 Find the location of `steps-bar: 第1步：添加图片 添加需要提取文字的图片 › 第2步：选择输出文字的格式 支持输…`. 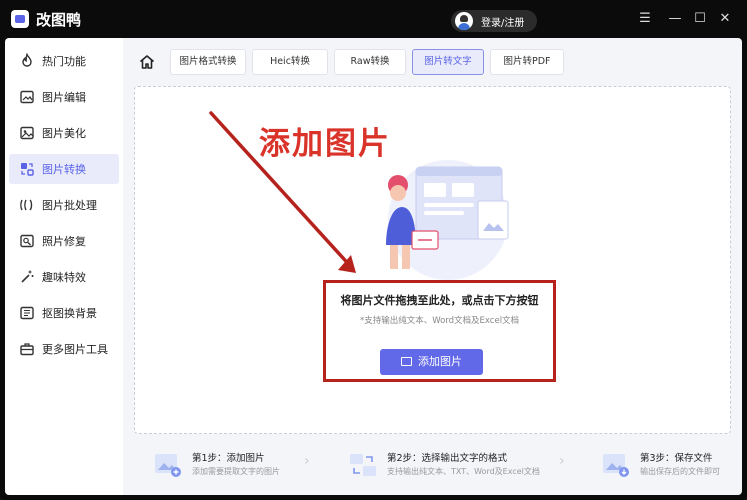

steps-bar: 第1步：添加图片 添加需要提取文字的图片 › 第2步：选择输出文字的格式 支持输… is located at coordinates (432, 468).